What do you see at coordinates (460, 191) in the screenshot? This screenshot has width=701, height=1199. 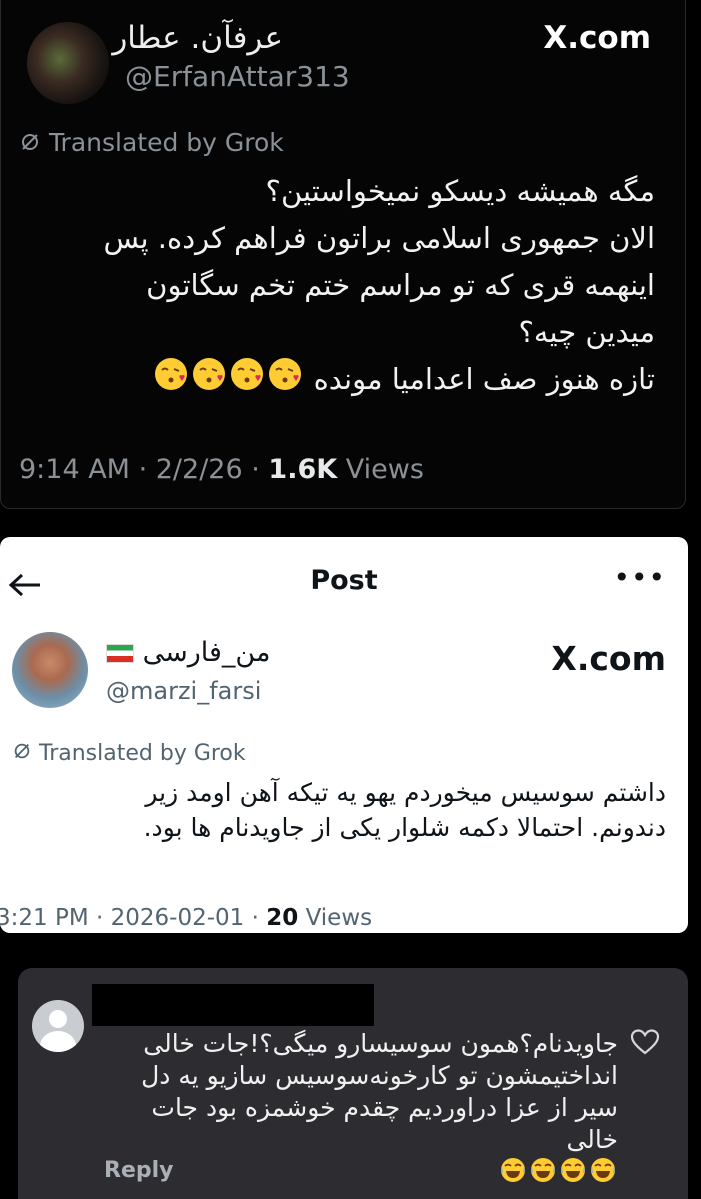 I see `tweet-line: مگه همیشه دیسکو نمیخواستین؟` at bounding box center [460, 191].